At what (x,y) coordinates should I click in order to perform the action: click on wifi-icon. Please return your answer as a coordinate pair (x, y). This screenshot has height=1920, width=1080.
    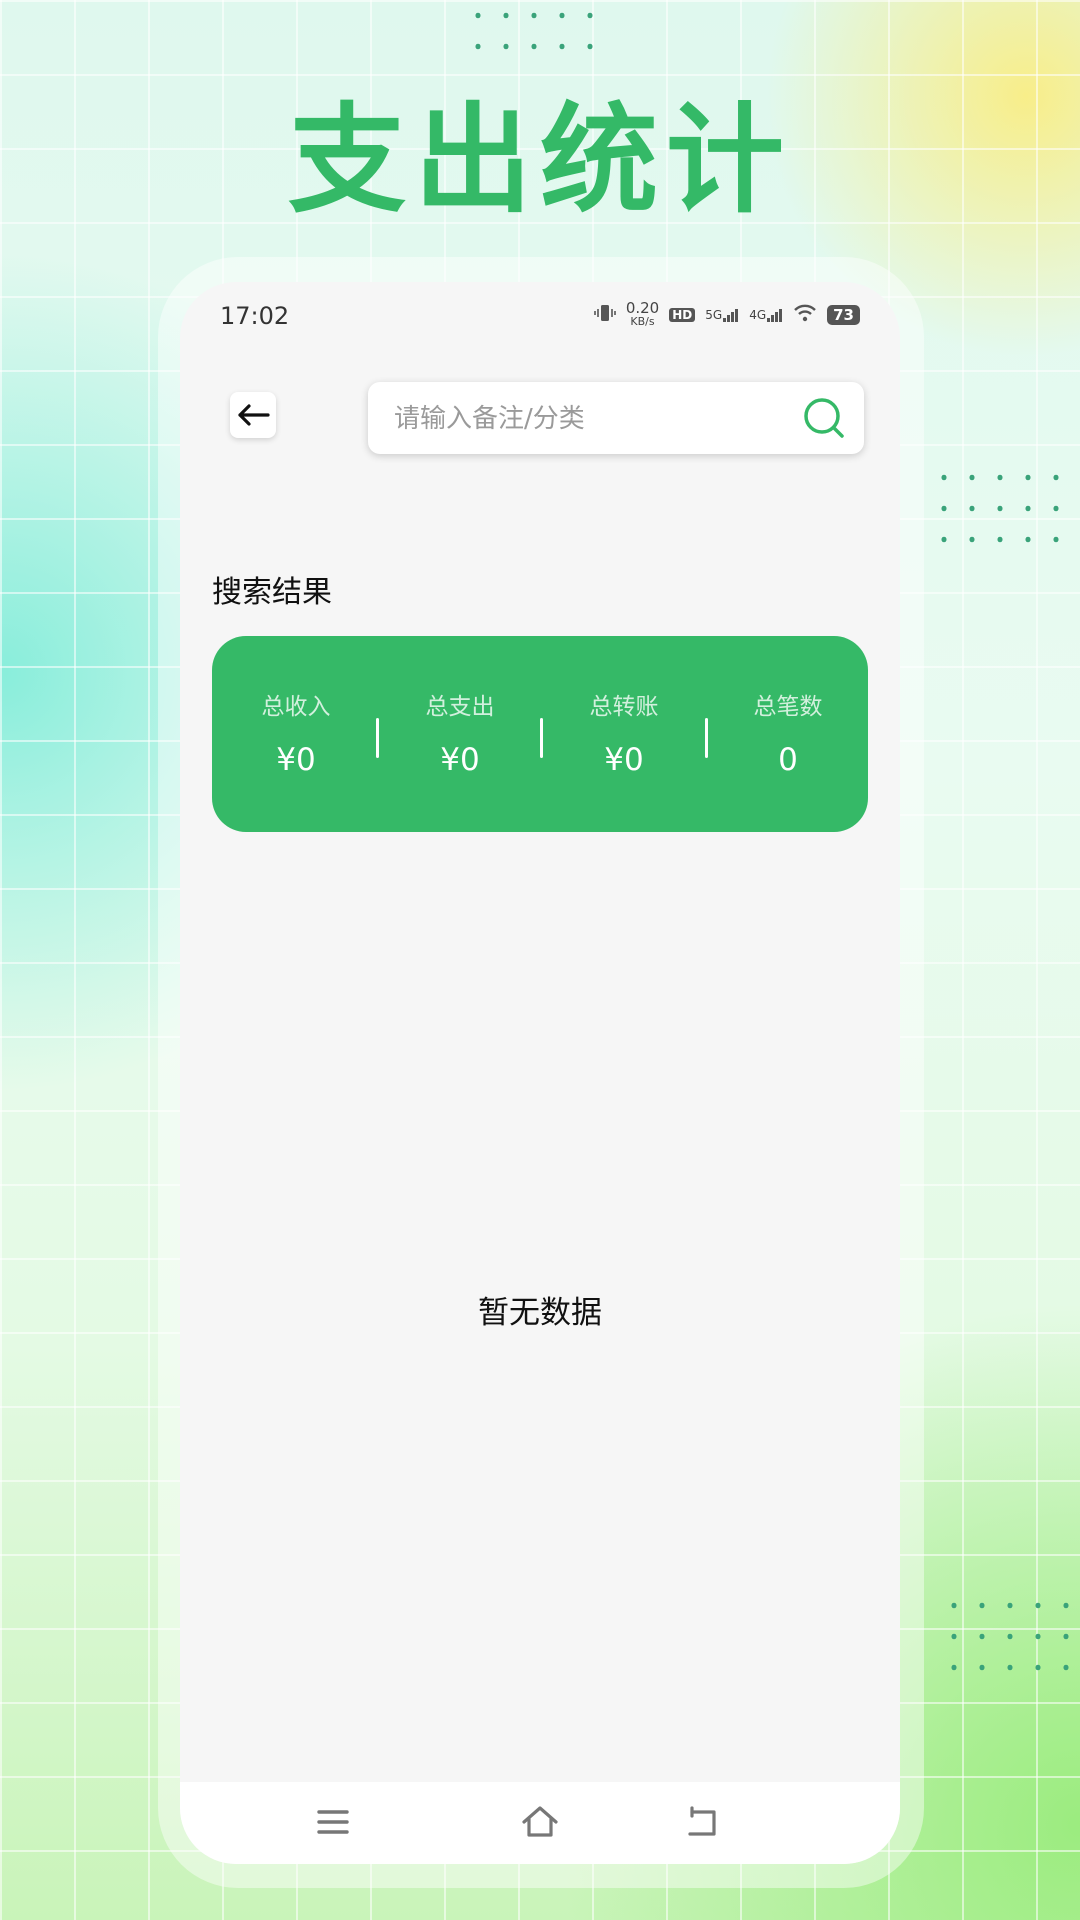
    Looking at the image, I should click on (805, 315).